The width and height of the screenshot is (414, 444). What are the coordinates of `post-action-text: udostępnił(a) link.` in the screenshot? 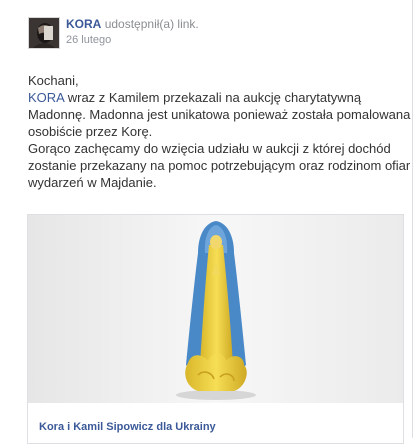 It's located at (151, 24).